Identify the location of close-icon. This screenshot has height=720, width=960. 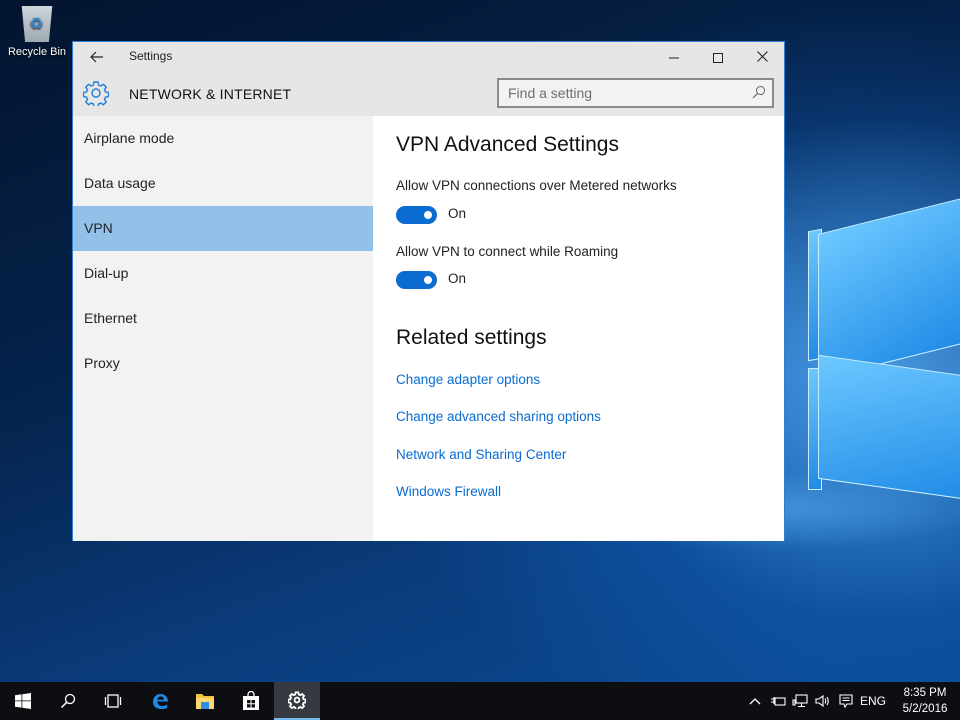
(762, 57).